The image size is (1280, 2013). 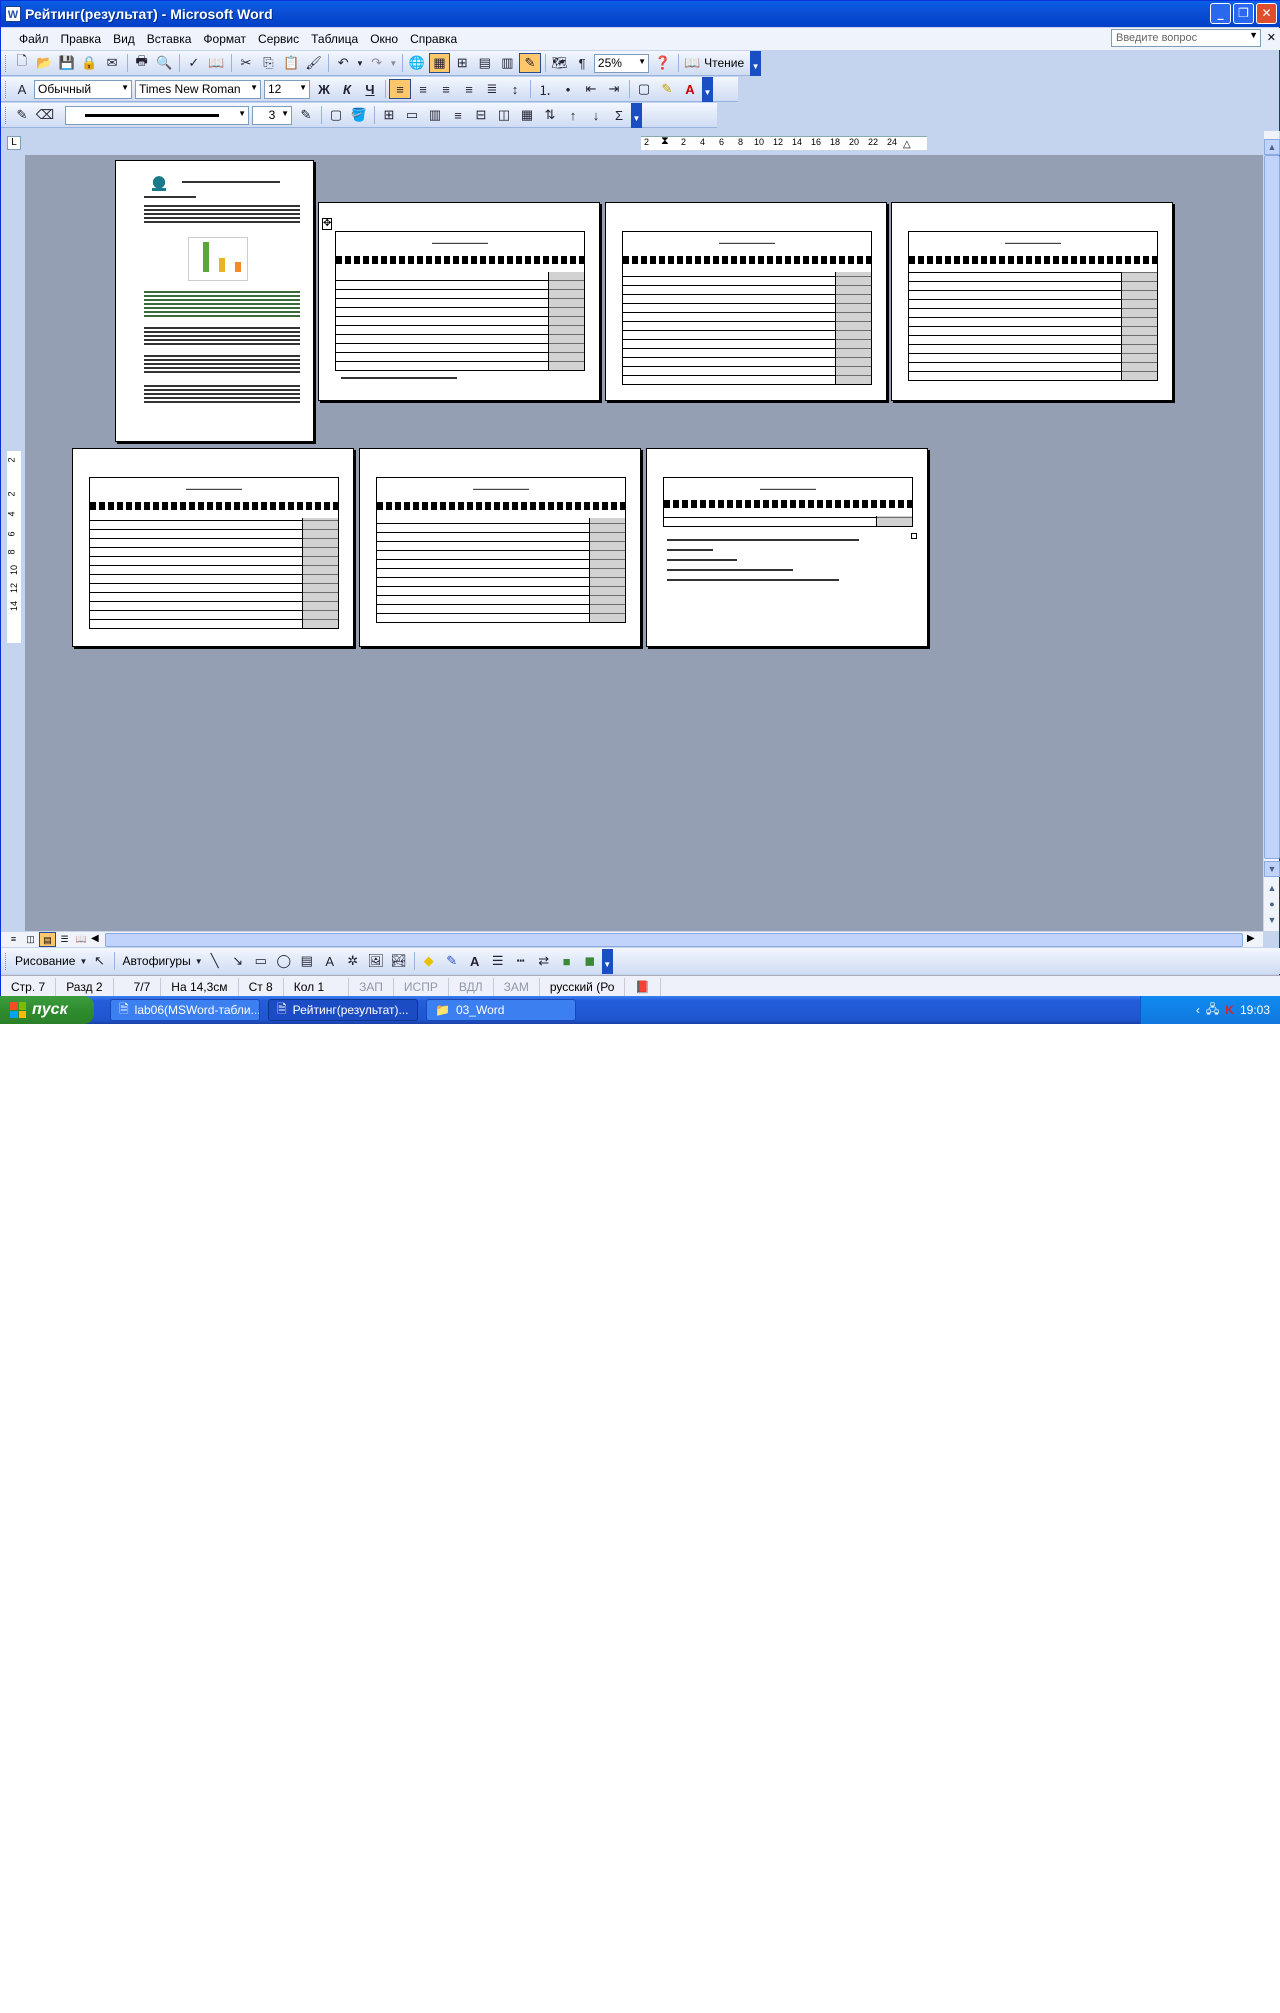 What do you see at coordinates (508, 63) in the screenshot?
I see `columns-icon: ▥` at bounding box center [508, 63].